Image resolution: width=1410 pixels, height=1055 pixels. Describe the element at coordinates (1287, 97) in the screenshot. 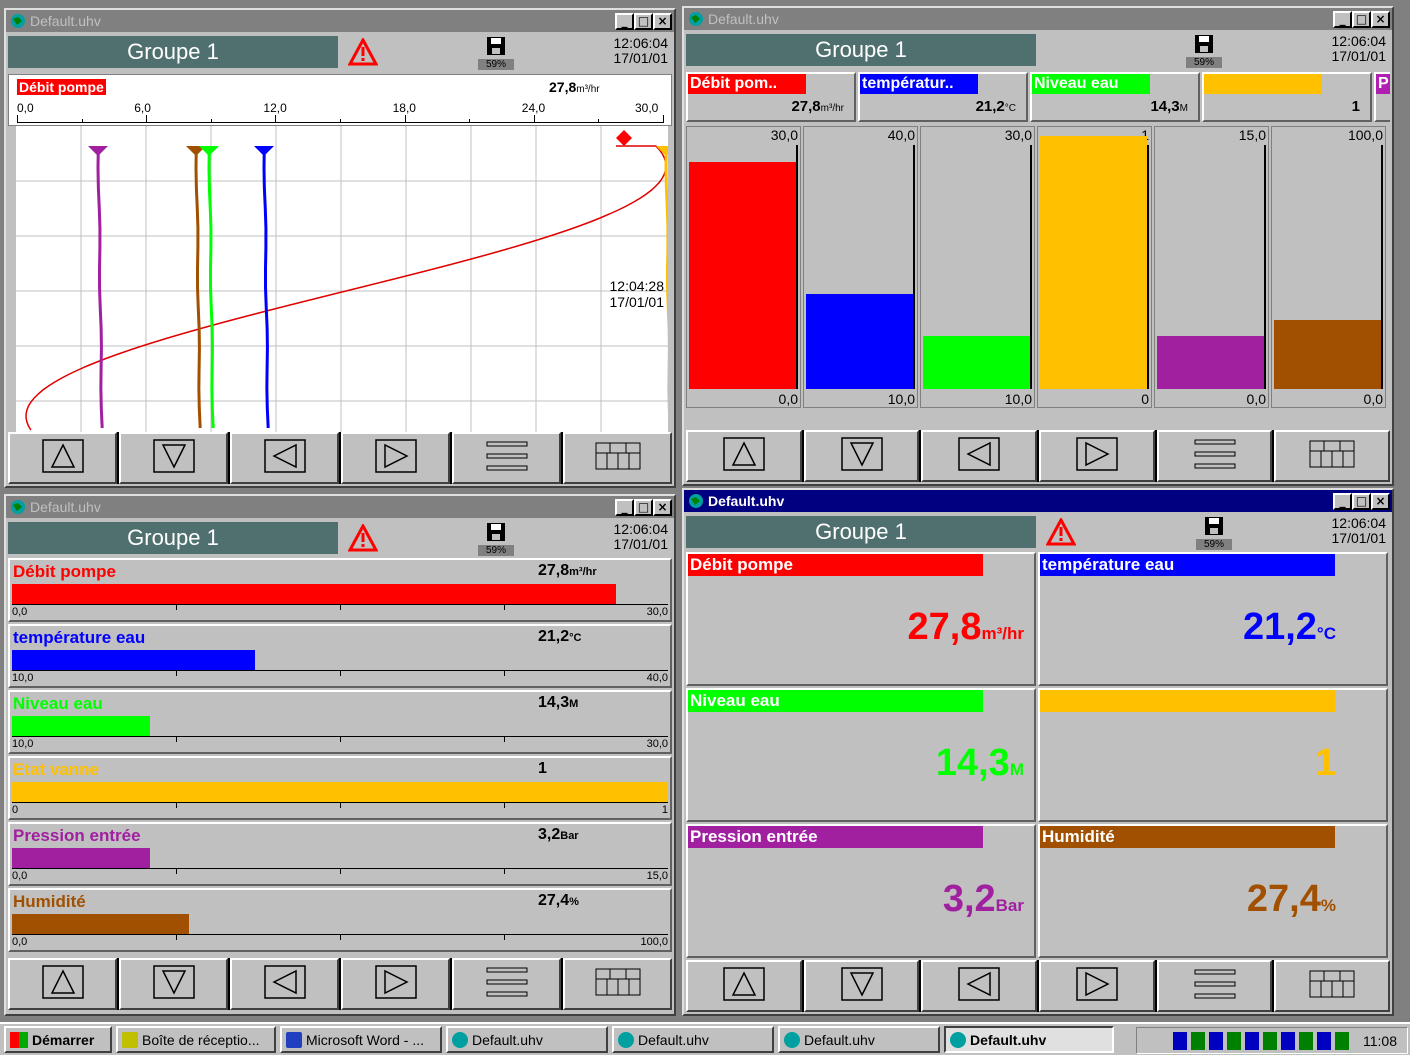

I see `channel-header: Etat vanne 1` at that location.